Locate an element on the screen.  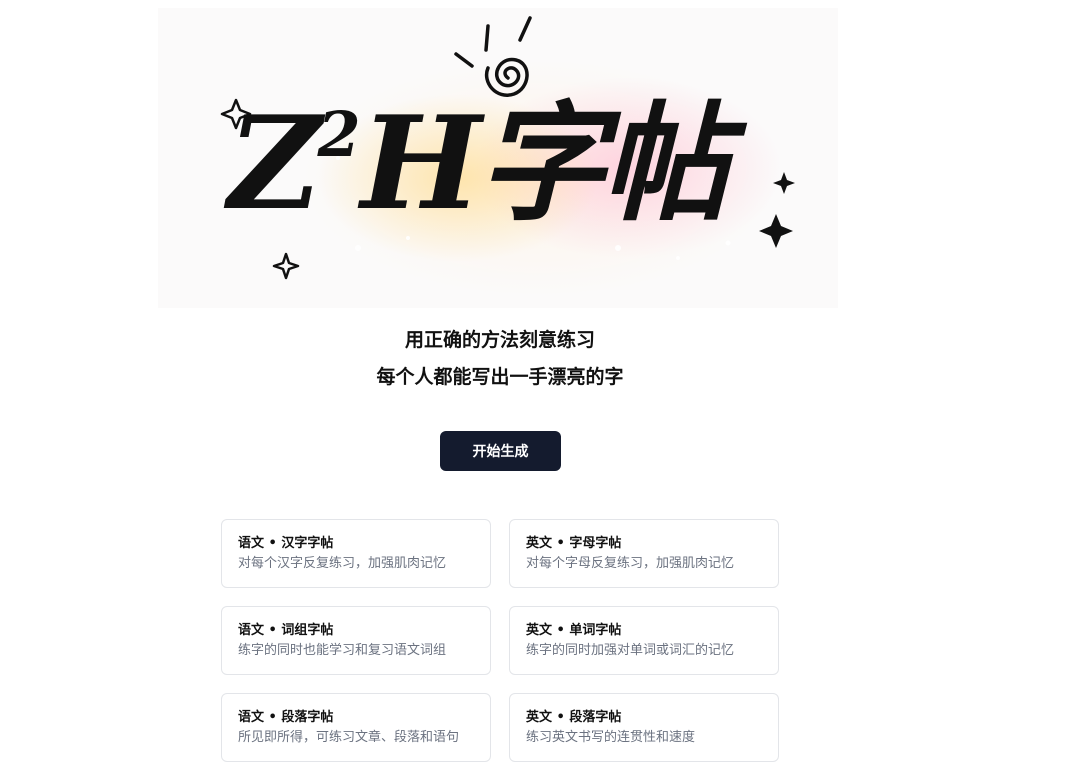
tagline-line-2: 每个人都能写出一手漂亮的字 is located at coordinates (500, 377).